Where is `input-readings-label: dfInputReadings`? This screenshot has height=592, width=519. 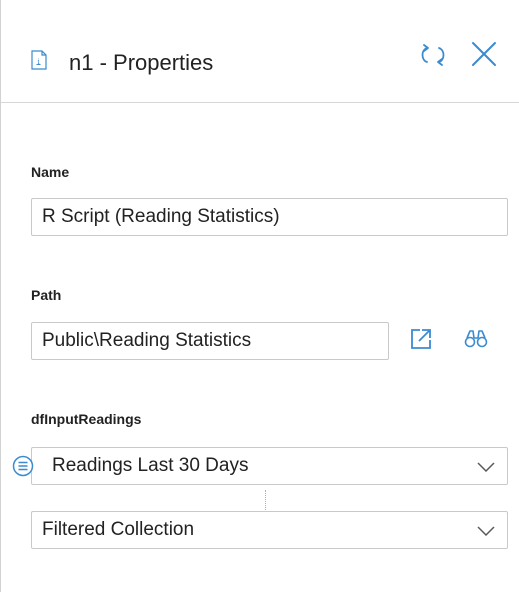
input-readings-label: dfInputReadings is located at coordinates (86, 419).